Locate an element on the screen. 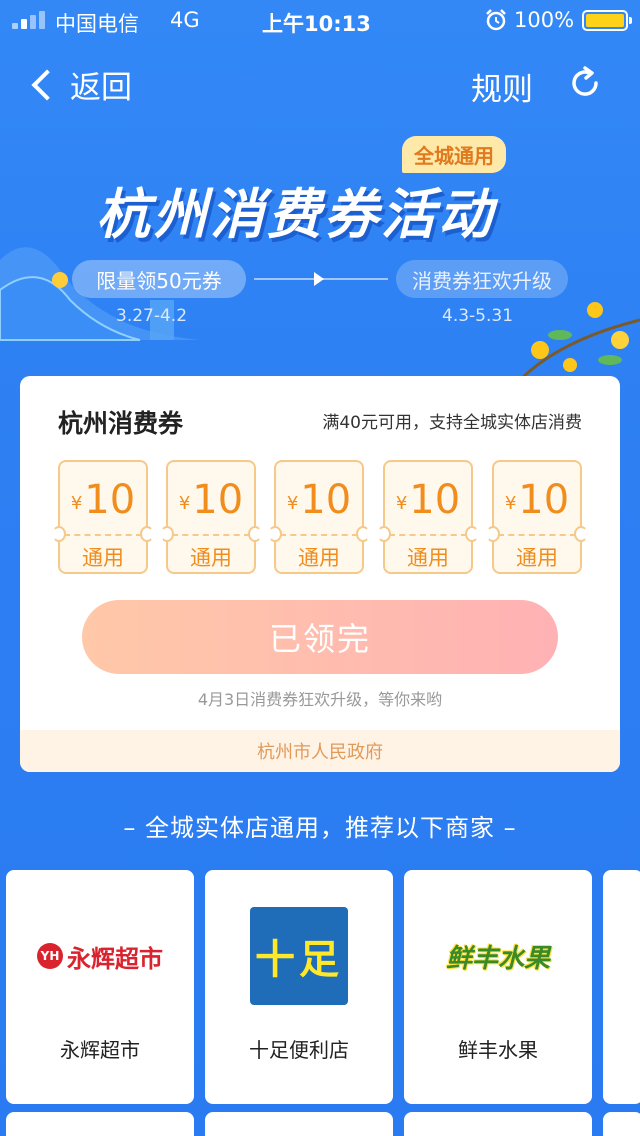  merchant-name: 永辉超市 is located at coordinates (100, 1050).